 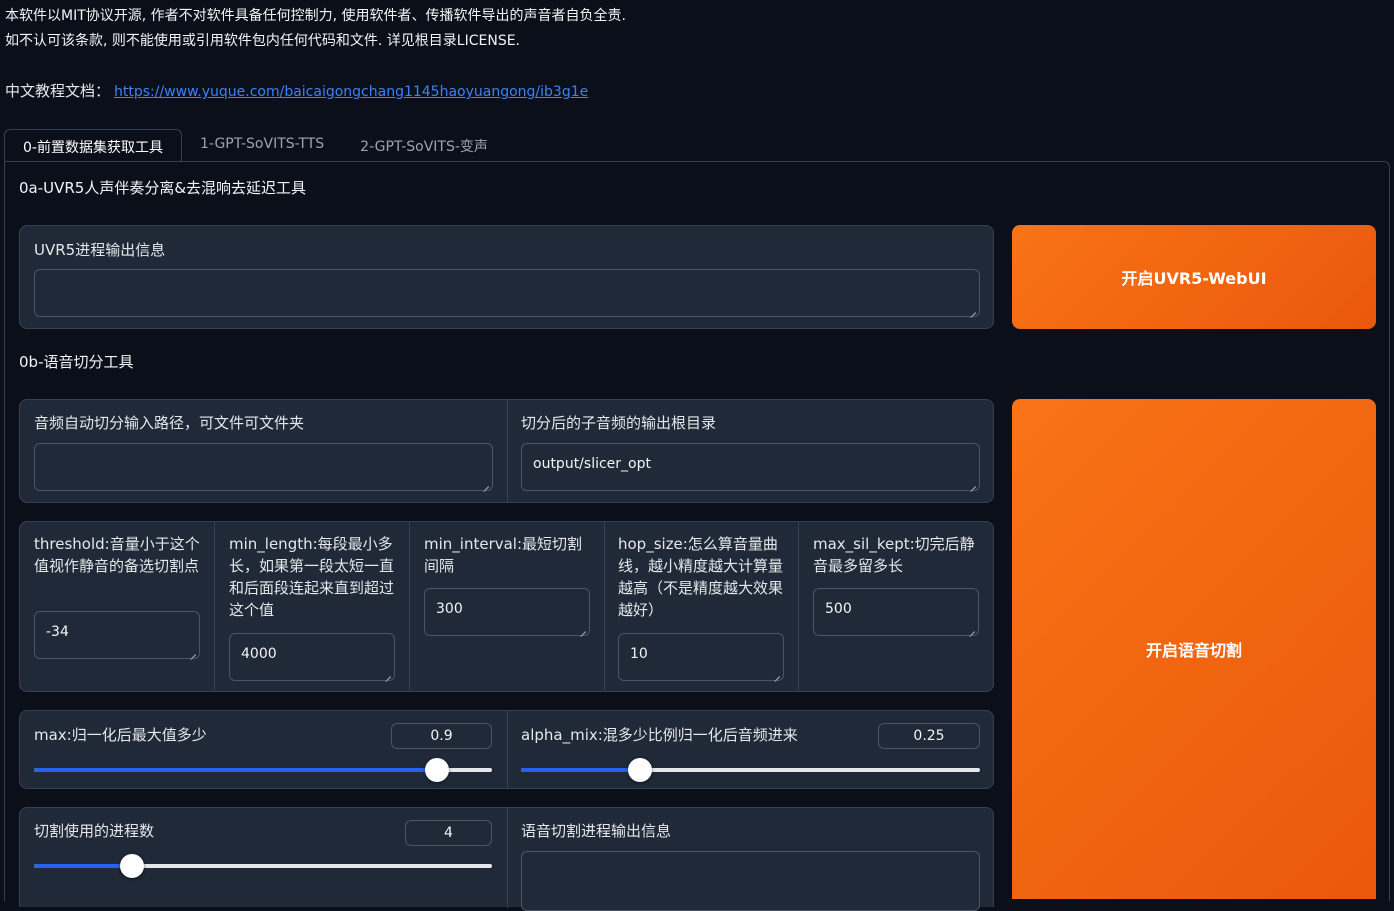 I want to click on min-length-field: 4000, so click(x=312, y=657).